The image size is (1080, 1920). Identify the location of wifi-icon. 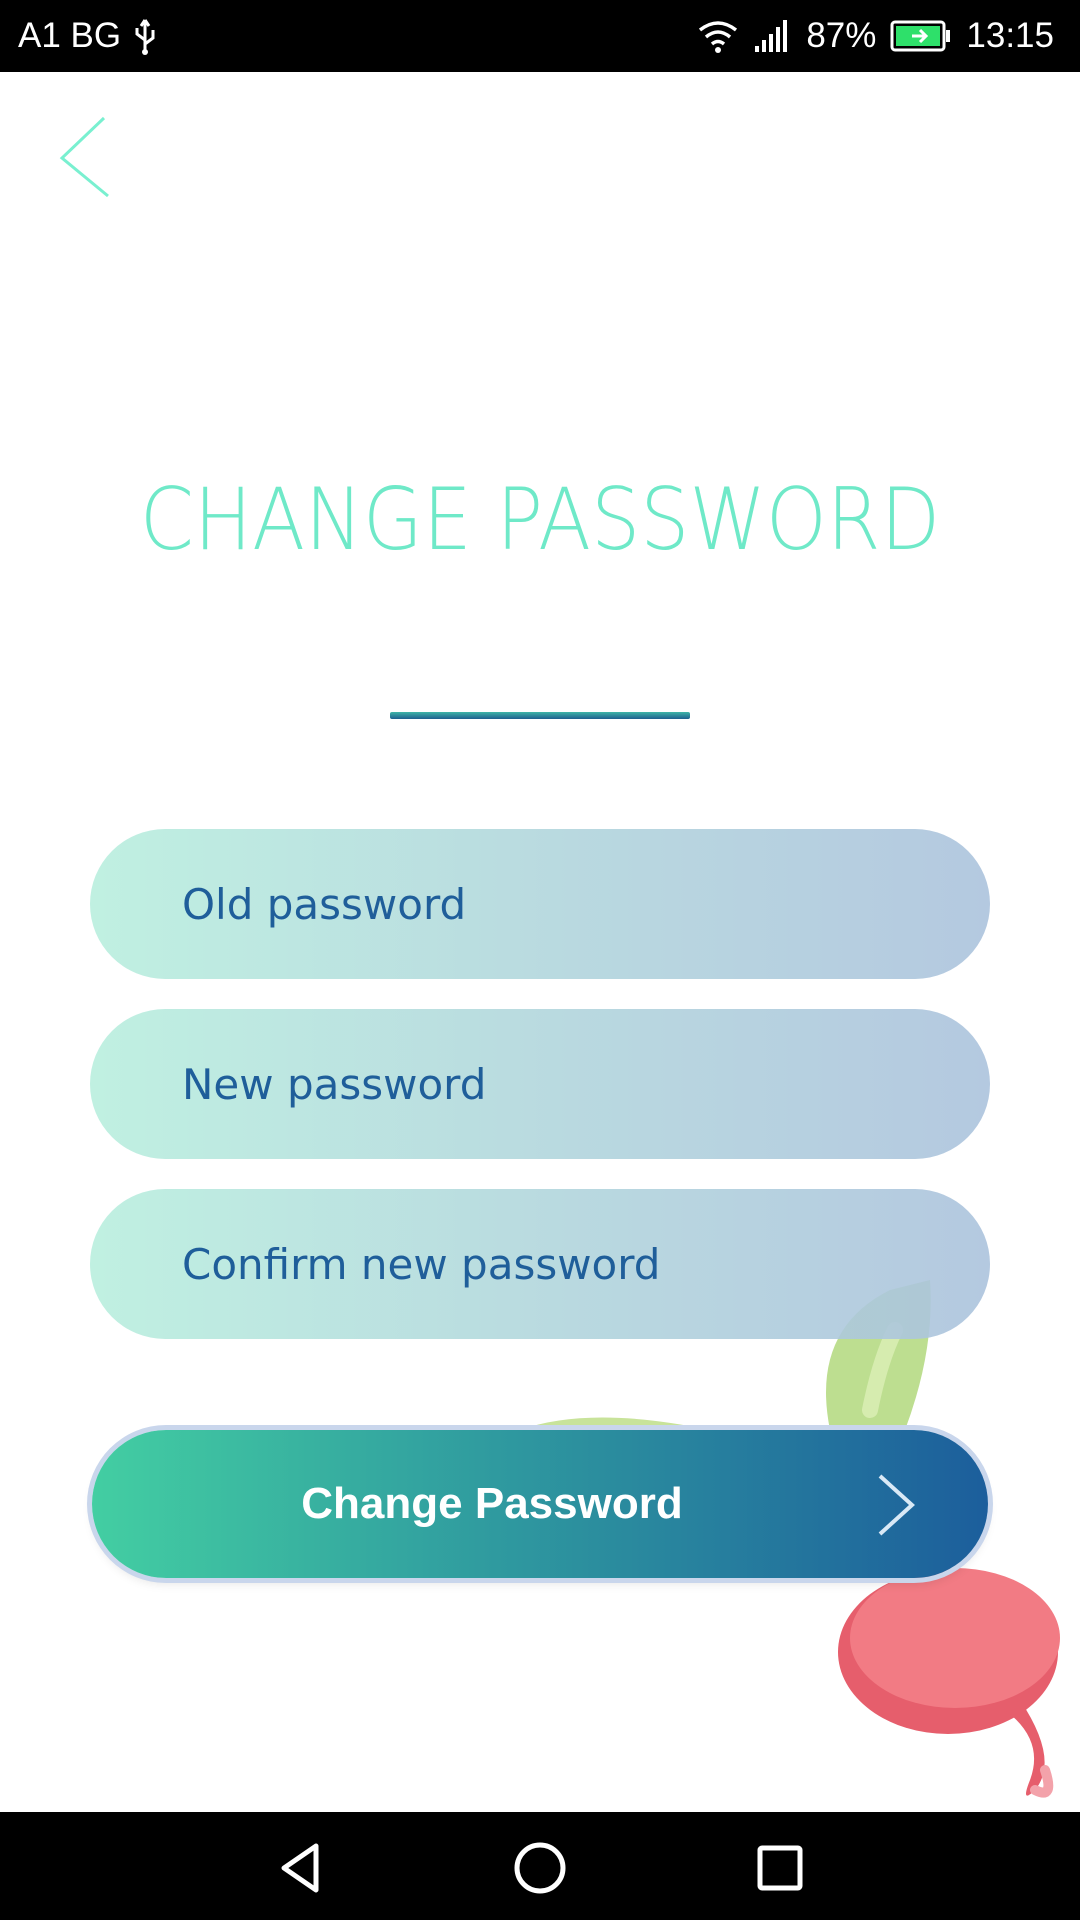
(718, 36).